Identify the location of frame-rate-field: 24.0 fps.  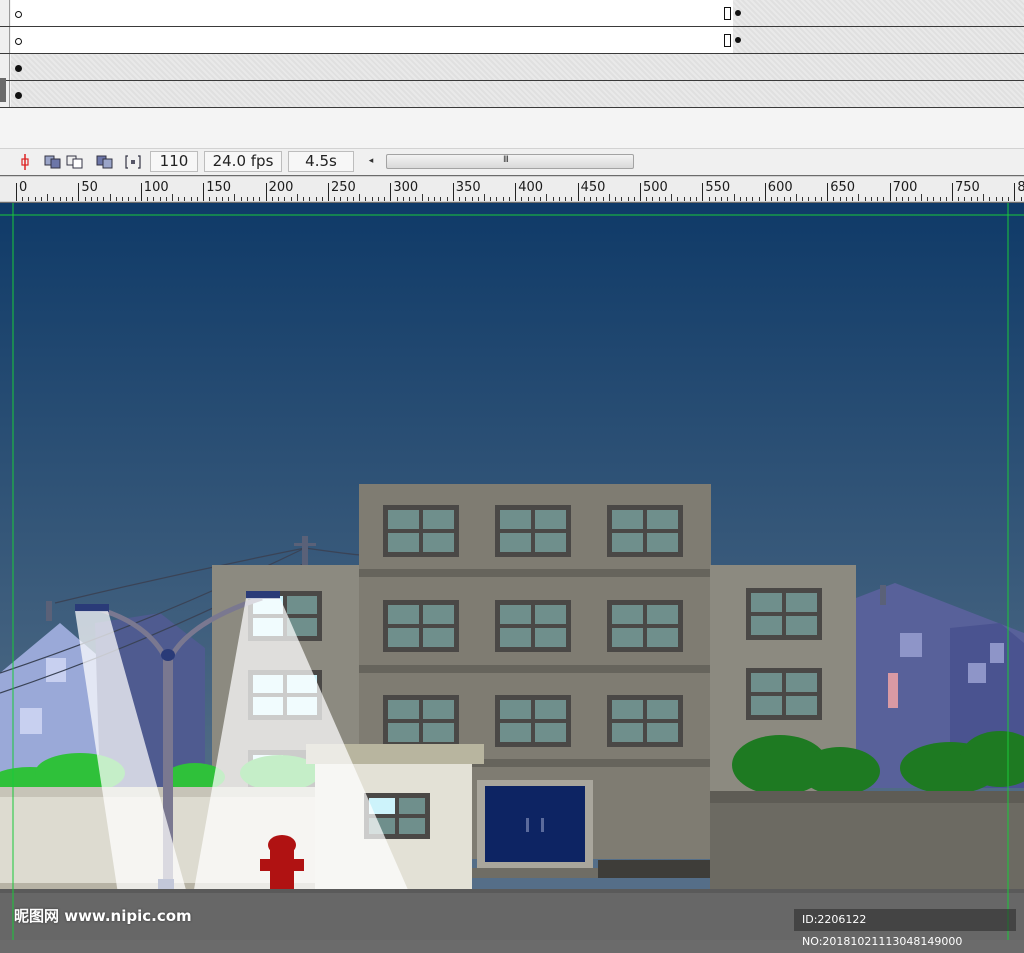
(243, 161).